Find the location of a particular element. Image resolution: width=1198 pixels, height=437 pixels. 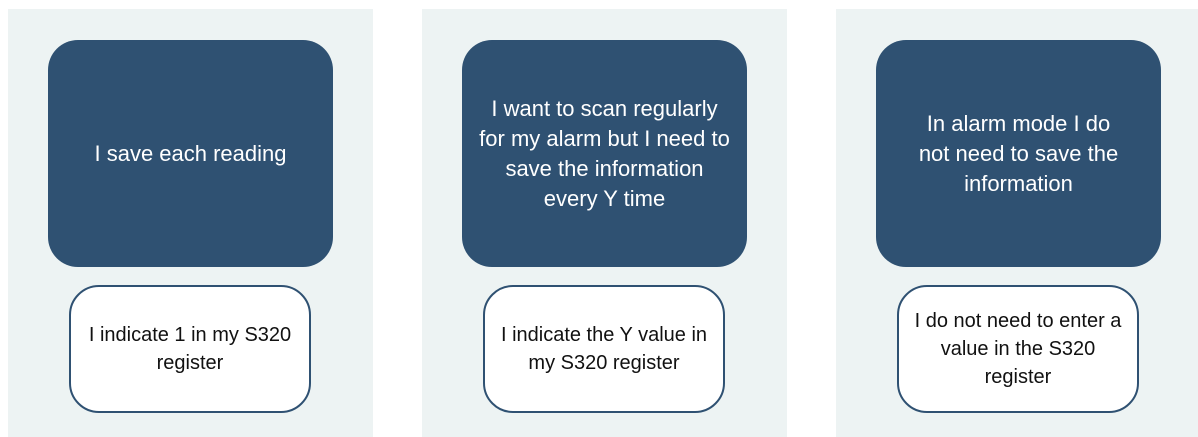

scenario-box-1: I save each reading is located at coordinates (190, 153).